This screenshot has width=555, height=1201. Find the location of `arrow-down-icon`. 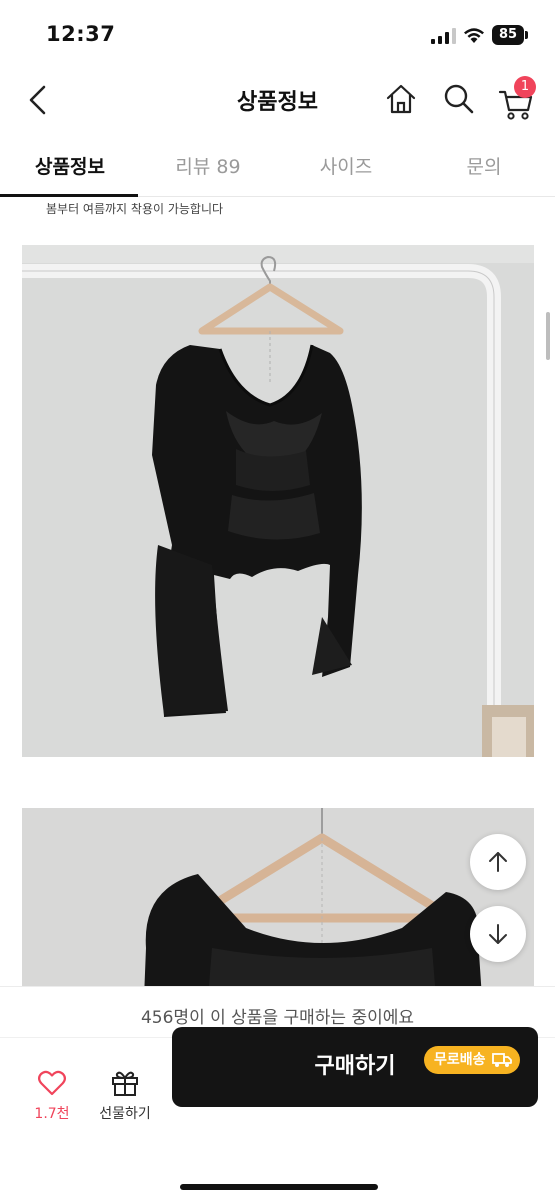

arrow-down-icon is located at coordinates (498, 934).